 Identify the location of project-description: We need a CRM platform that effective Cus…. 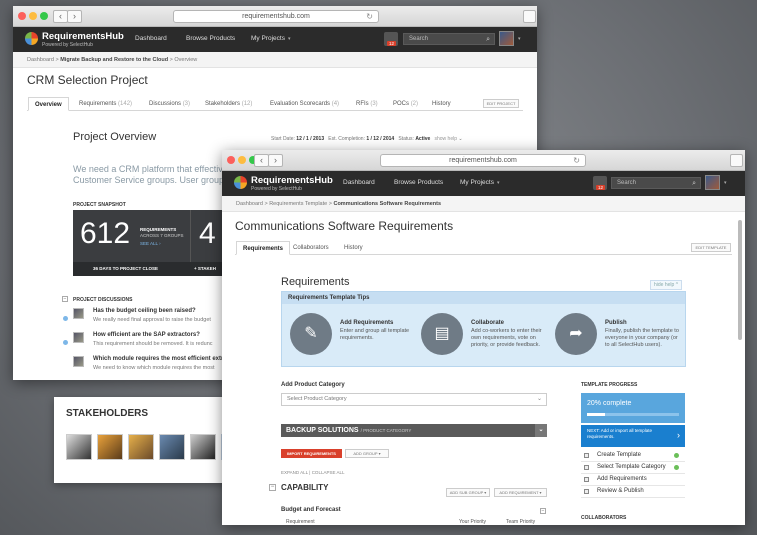
(151, 174).